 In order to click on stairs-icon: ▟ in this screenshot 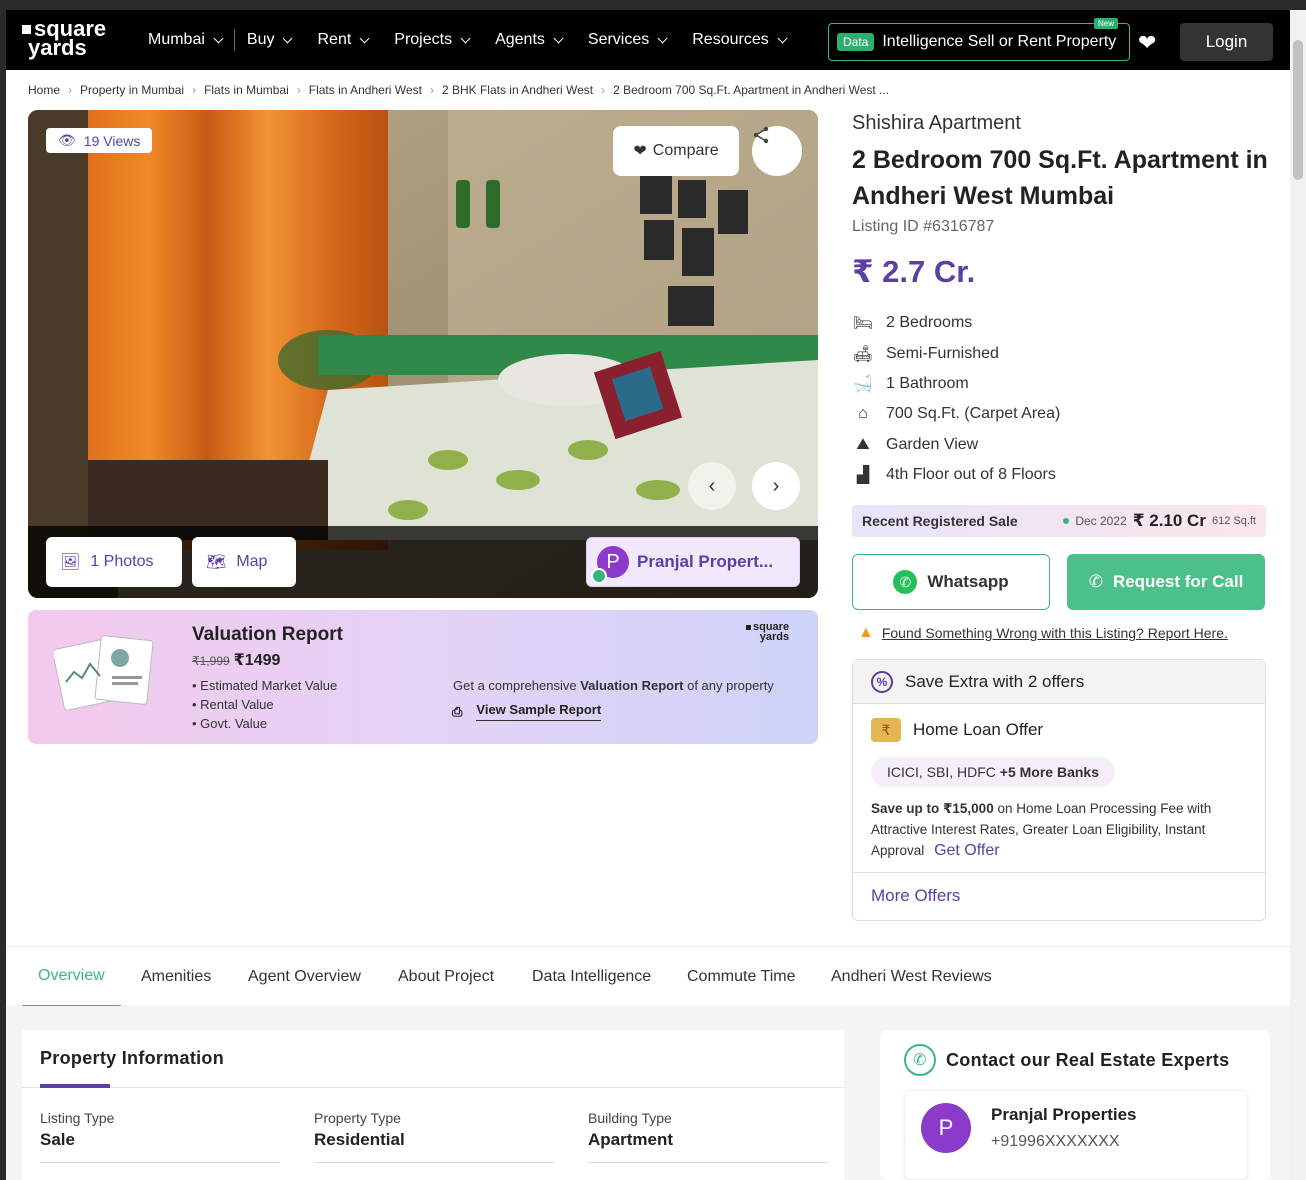, I will do `click(863, 476)`.